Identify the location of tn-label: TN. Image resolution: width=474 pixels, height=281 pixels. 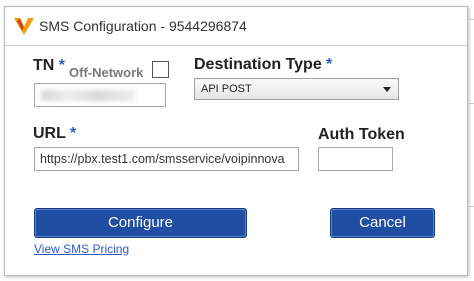
(44, 65).